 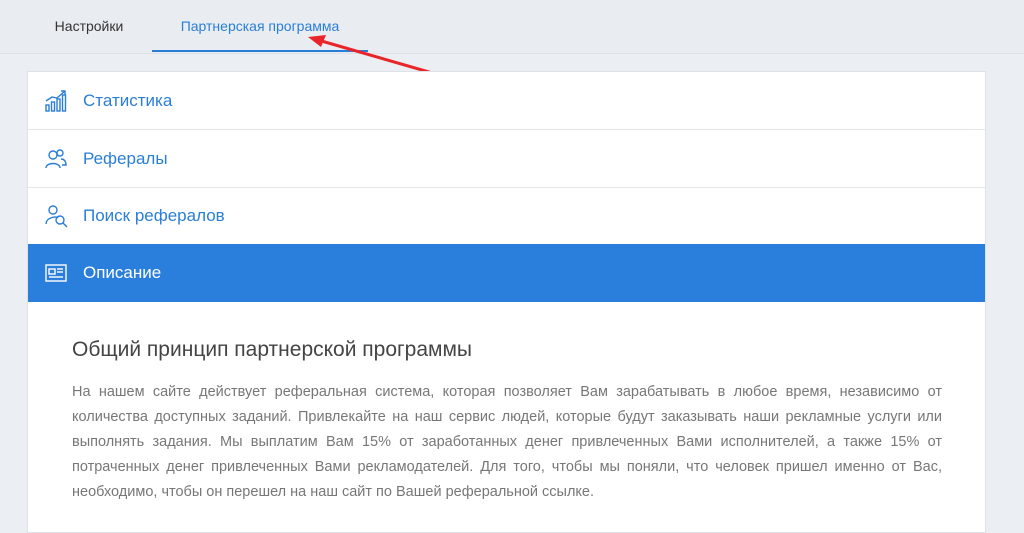 What do you see at coordinates (122, 272) in the screenshot?
I see `menu-item-label: Описание` at bounding box center [122, 272].